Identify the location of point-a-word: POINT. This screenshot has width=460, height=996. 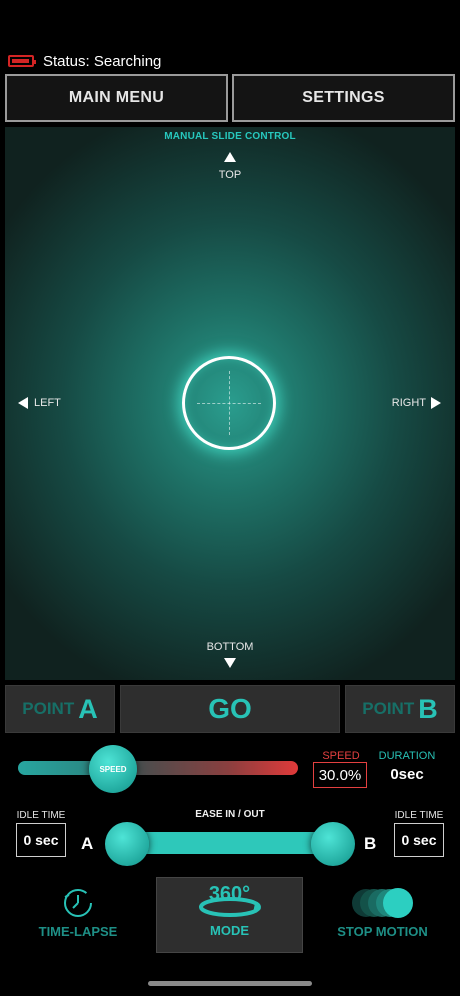
(48, 708).